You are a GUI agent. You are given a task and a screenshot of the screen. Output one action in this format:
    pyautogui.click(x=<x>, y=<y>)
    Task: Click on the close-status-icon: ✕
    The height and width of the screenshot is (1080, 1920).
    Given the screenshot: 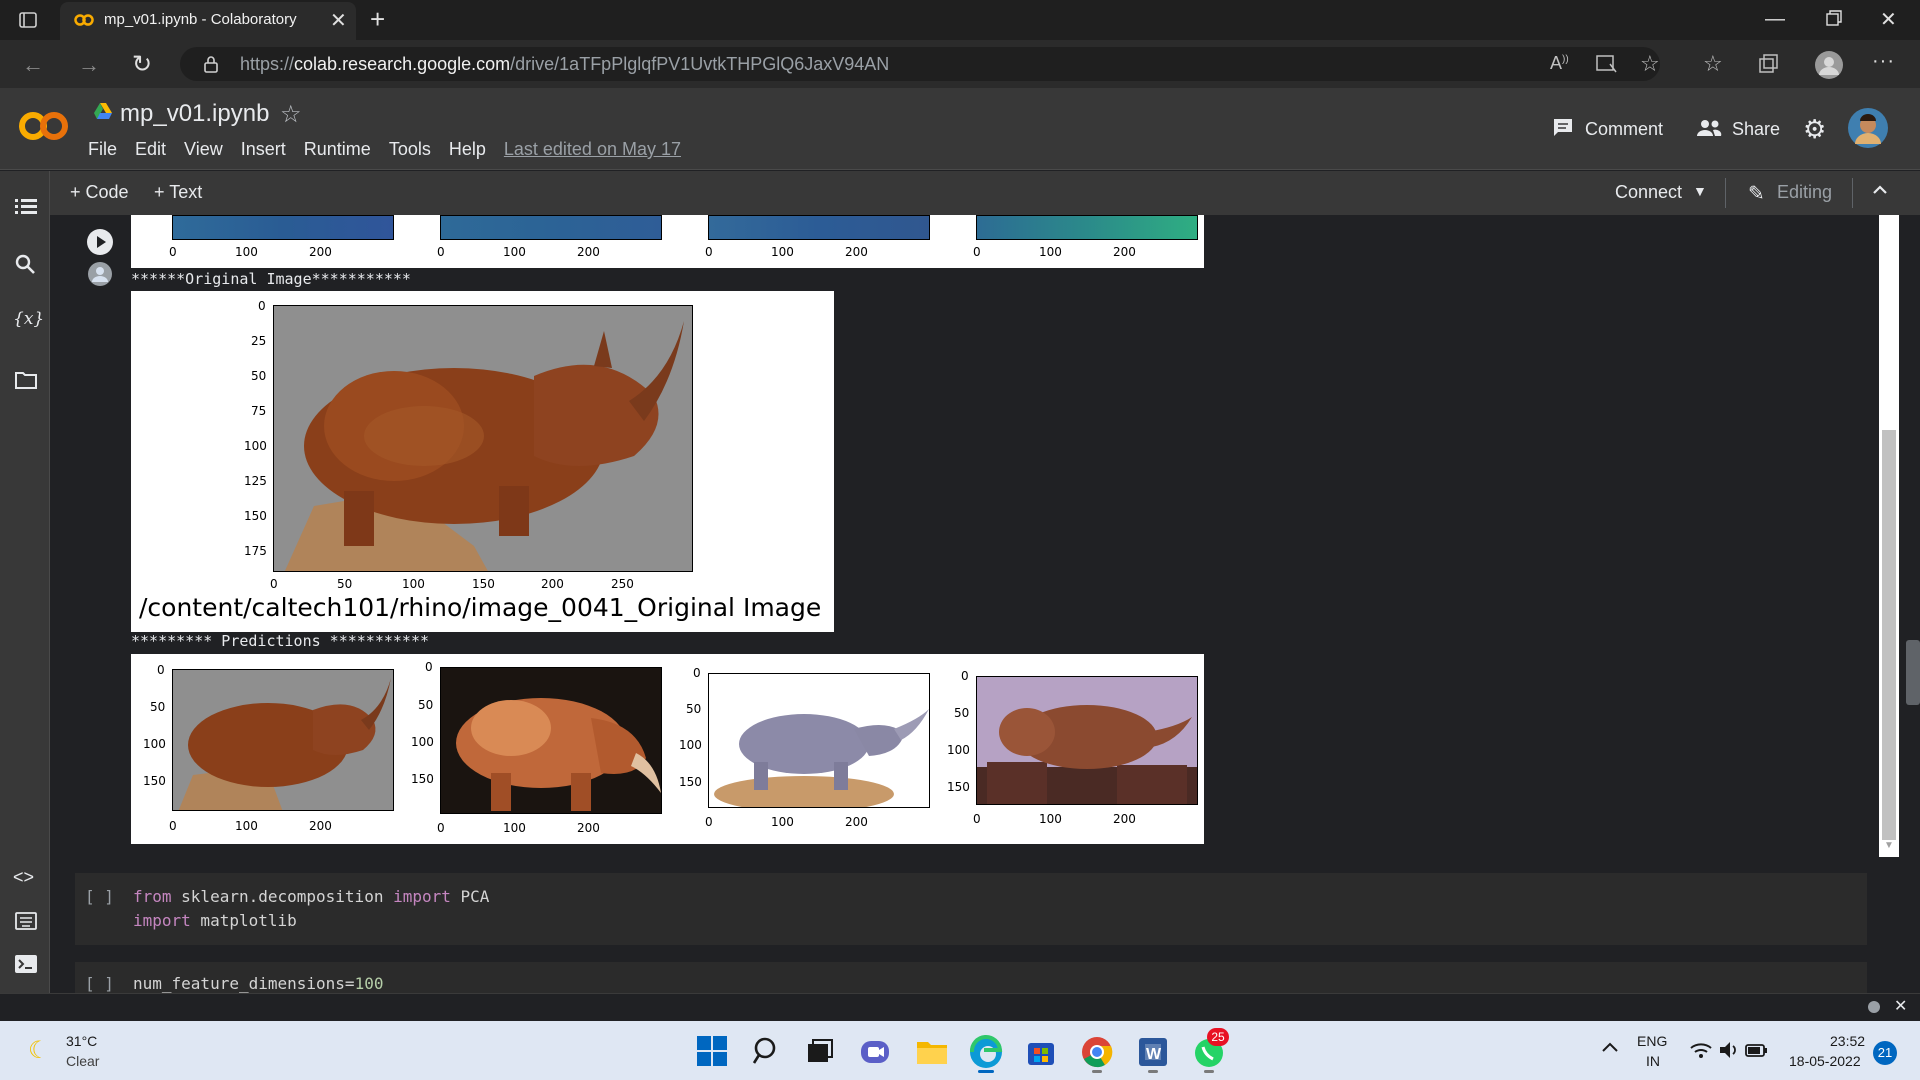 What is the action you would take?
    pyautogui.click(x=1900, y=1006)
    